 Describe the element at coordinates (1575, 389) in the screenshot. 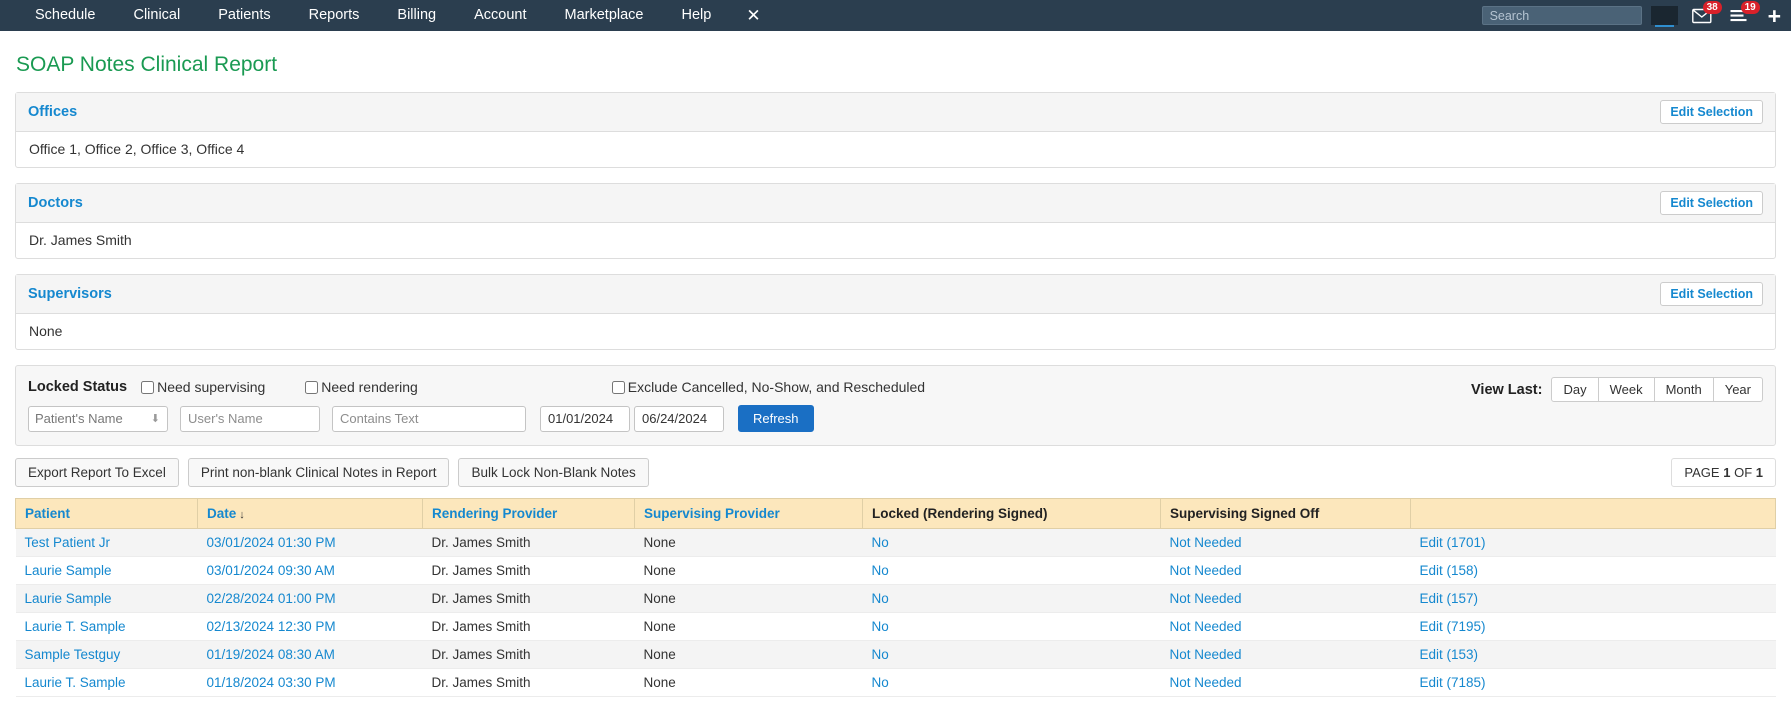

I see `view-last-day-button: Day` at that location.